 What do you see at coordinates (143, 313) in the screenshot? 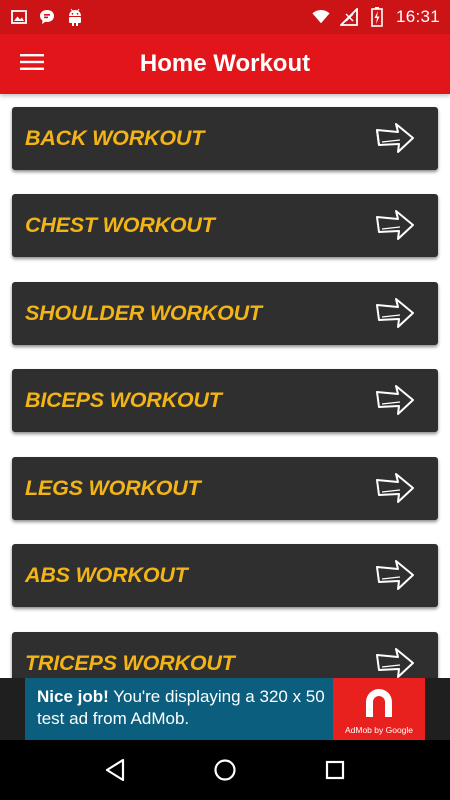
I see `workout-label: SHOULDER WORKOUT` at bounding box center [143, 313].